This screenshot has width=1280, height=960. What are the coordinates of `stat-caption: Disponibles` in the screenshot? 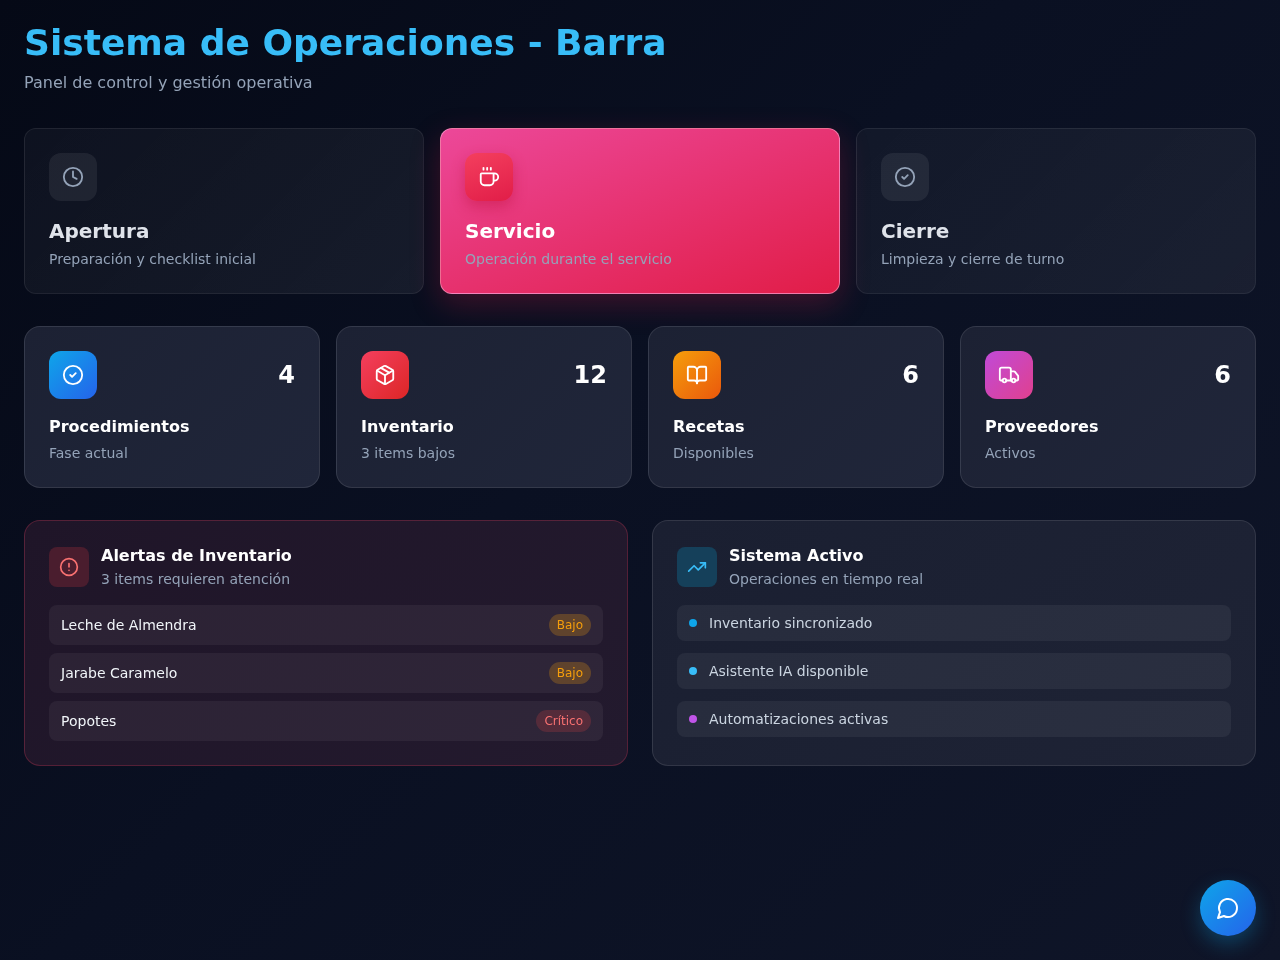 It's located at (714, 453).